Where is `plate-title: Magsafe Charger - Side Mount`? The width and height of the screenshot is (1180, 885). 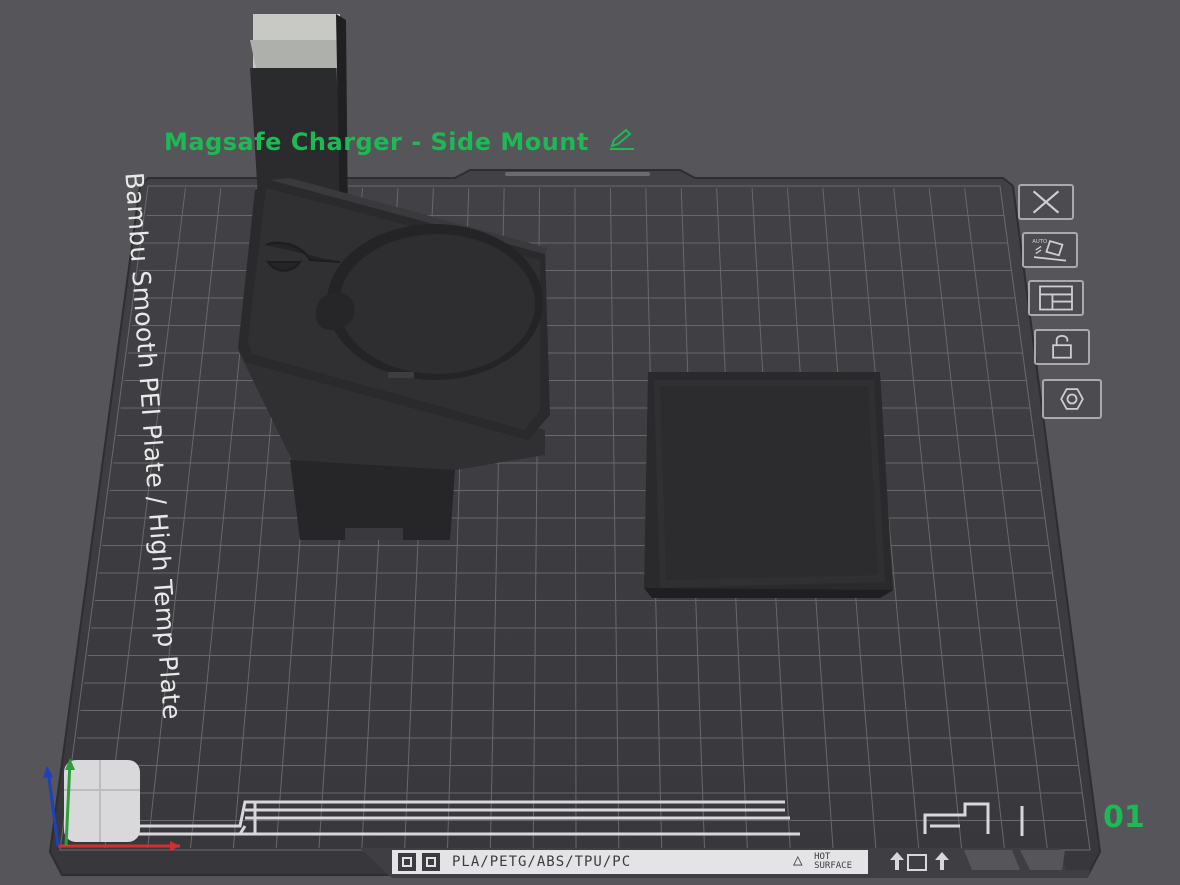
plate-title: Magsafe Charger - Side Mount is located at coordinates (399, 142).